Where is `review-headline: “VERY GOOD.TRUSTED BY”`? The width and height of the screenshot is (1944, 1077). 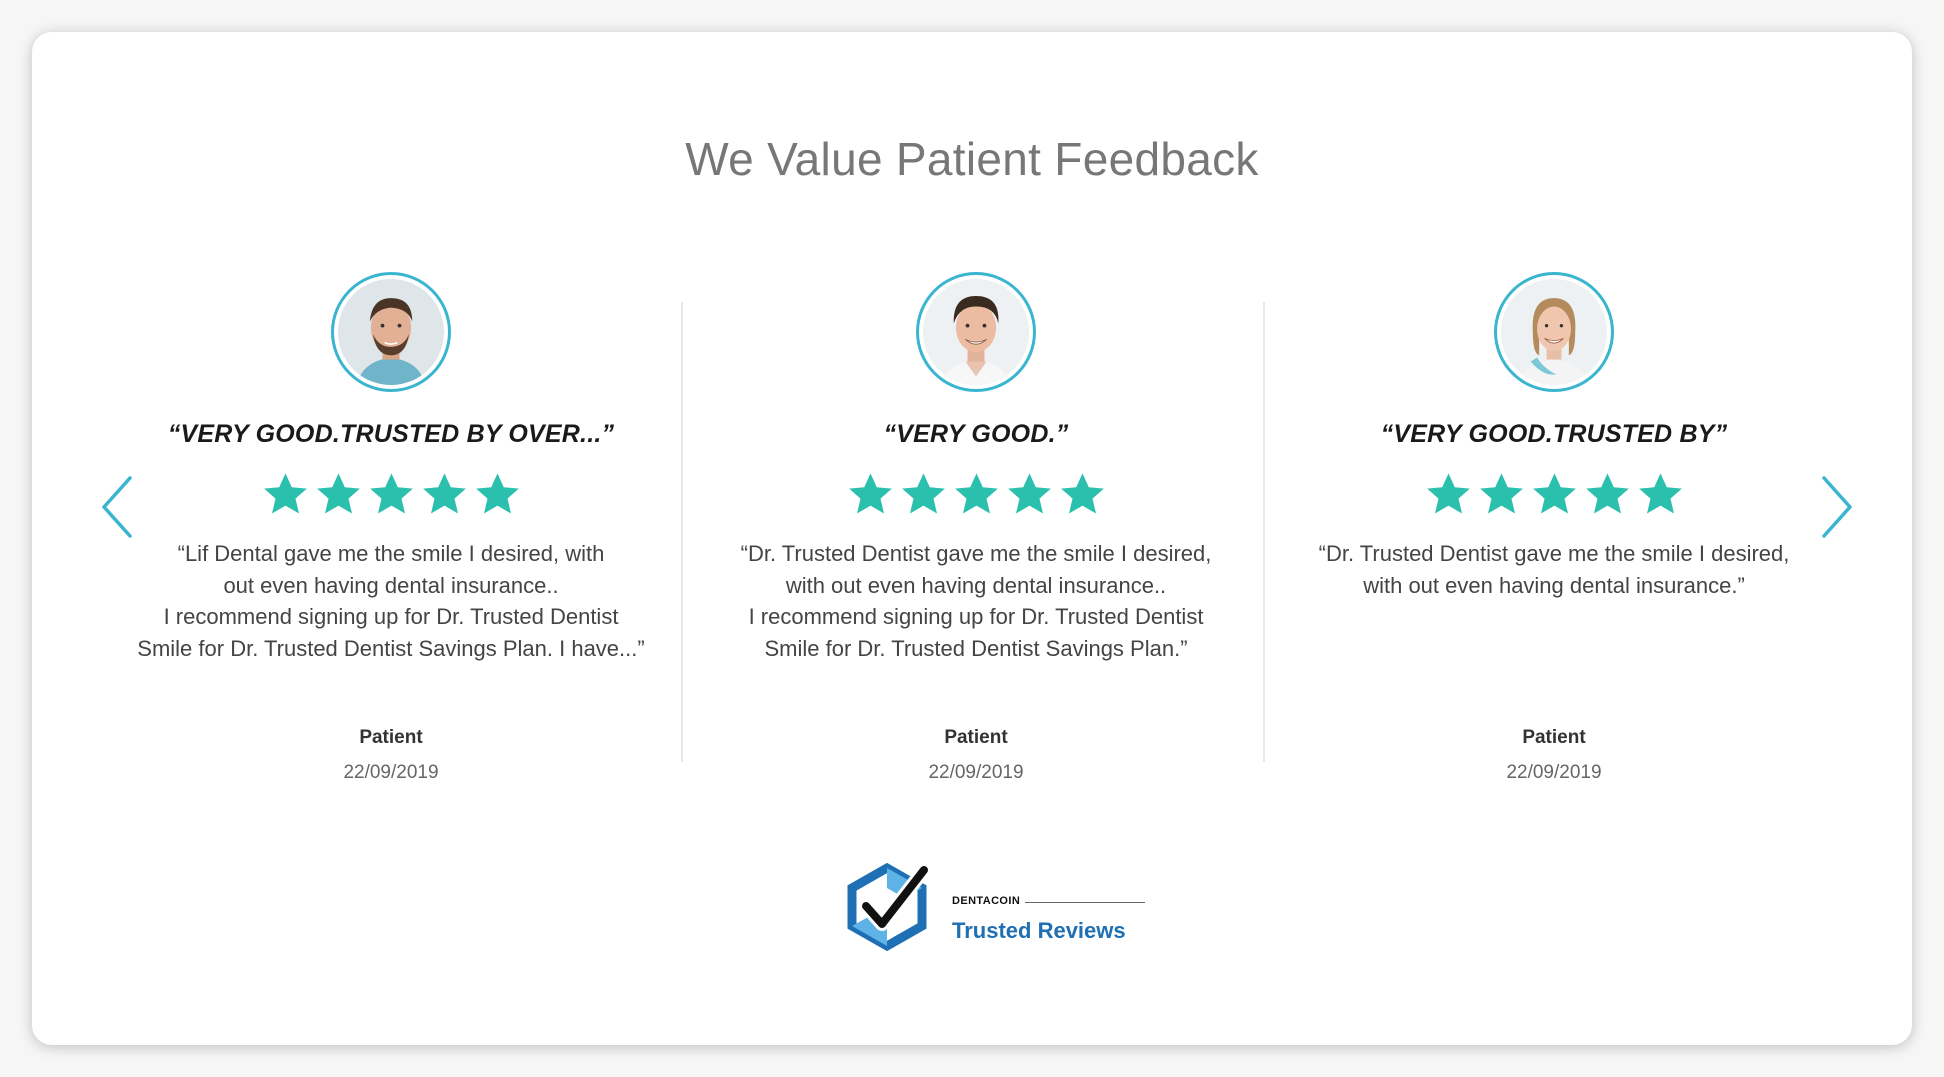
review-headline: “VERY GOOD.TRUSTED BY” is located at coordinates (1554, 434).